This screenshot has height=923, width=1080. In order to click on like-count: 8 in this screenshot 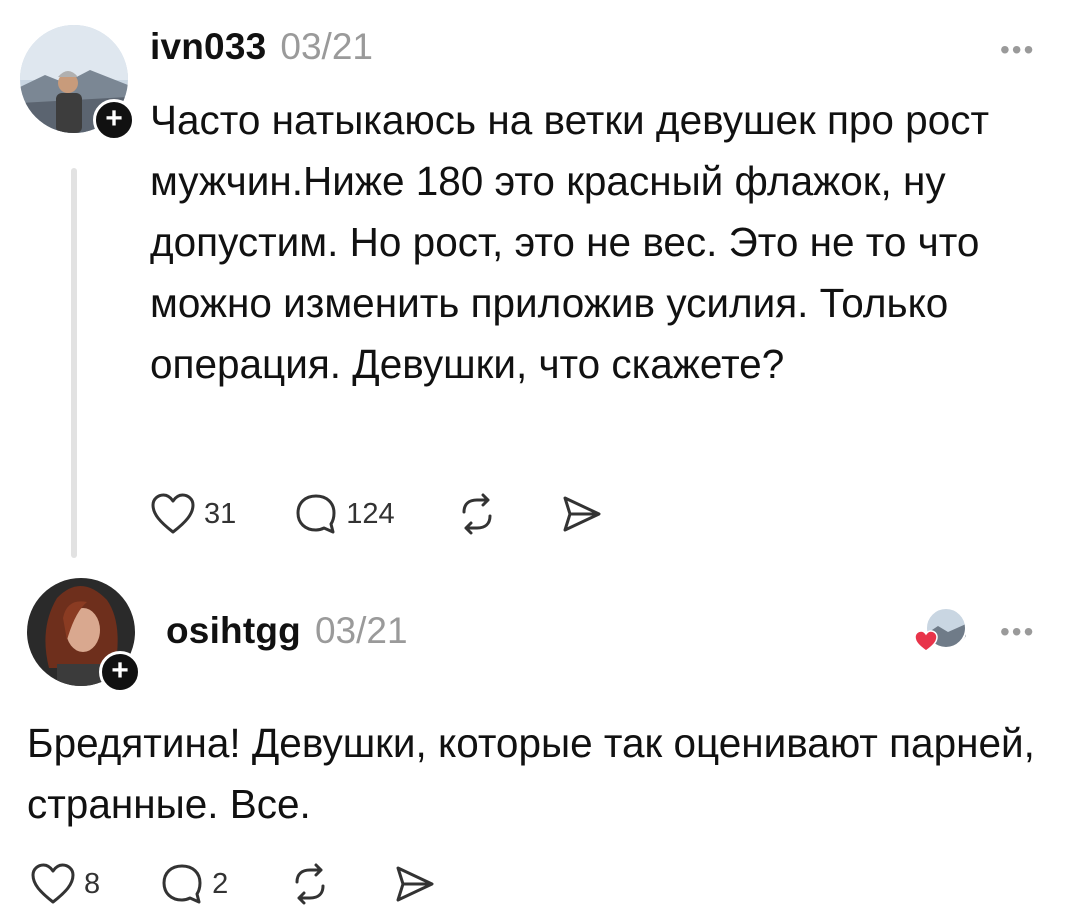, I will do `click(92, 883)`.